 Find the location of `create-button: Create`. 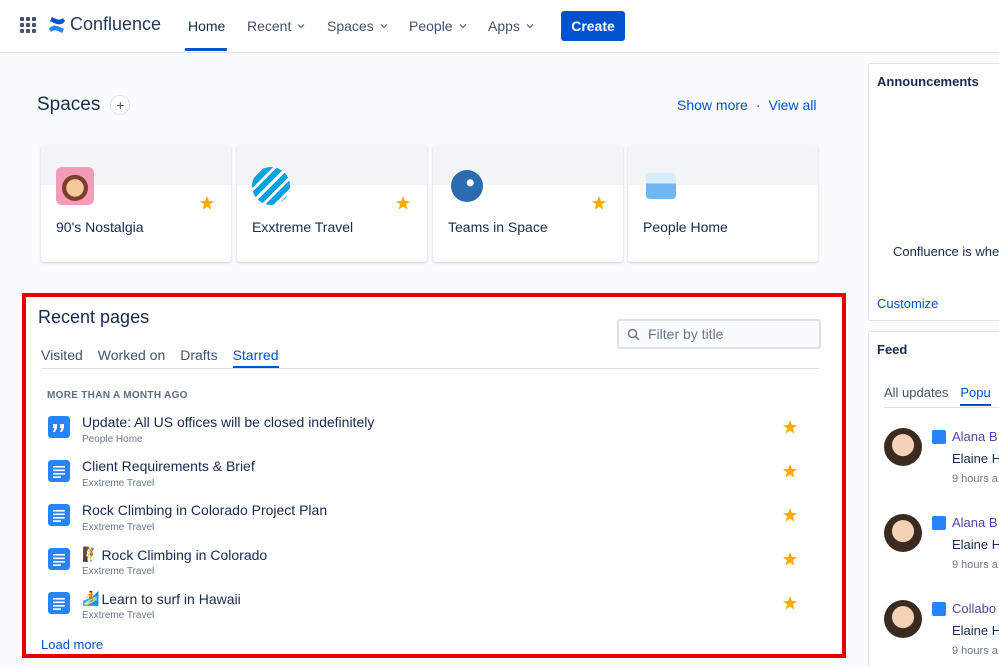

create-button: Create is located at coordinates (593, 26).